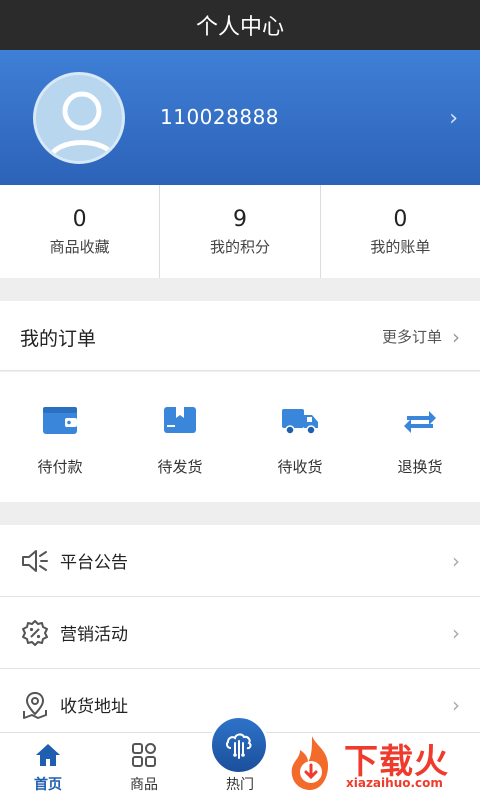 The height and width of the screenshot is (800, 480). What do you see at coordinates (420, 422) in the screenshot?
I see `exchange-icon` at bounding box center [420, 422].